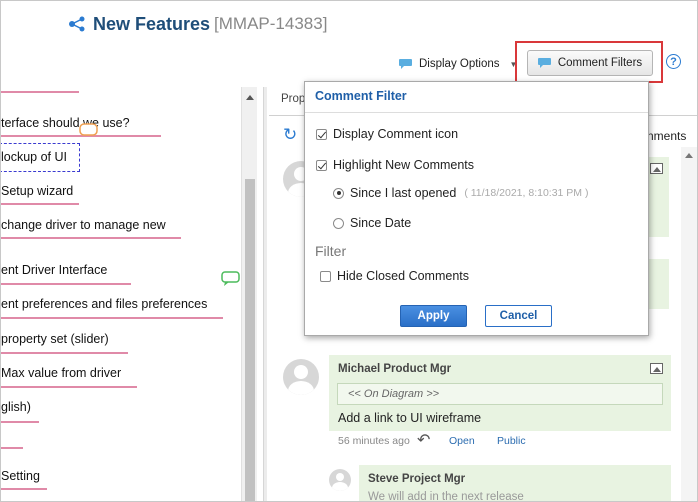 This screenshot has width=698, height=502. Describe the element at coordinates (600, 63) in the screenshot. I see `comment-filters-label: Comment Filters` at that location.